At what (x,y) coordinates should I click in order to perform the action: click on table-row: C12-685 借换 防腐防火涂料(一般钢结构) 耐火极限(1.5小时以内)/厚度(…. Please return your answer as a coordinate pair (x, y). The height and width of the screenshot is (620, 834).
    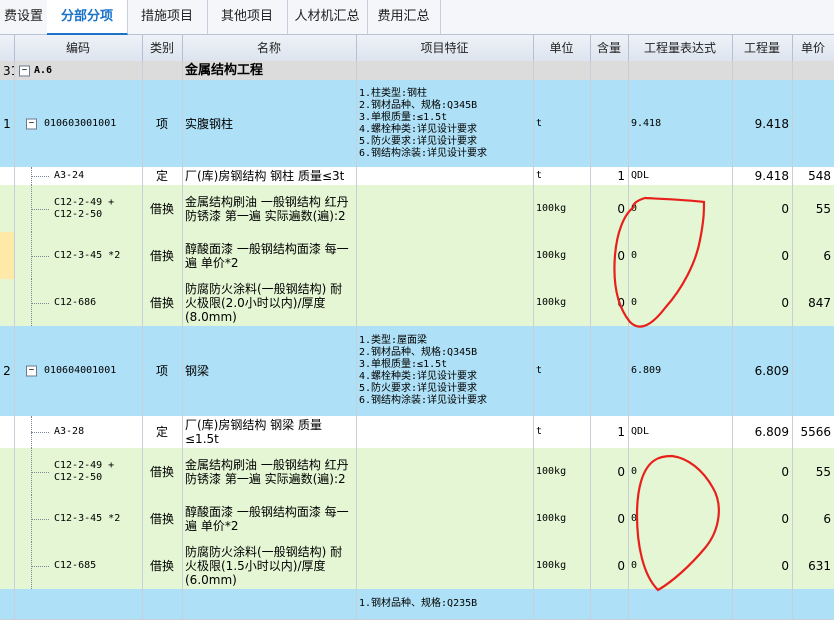
    Looking at the image, I should click on (417, 566).